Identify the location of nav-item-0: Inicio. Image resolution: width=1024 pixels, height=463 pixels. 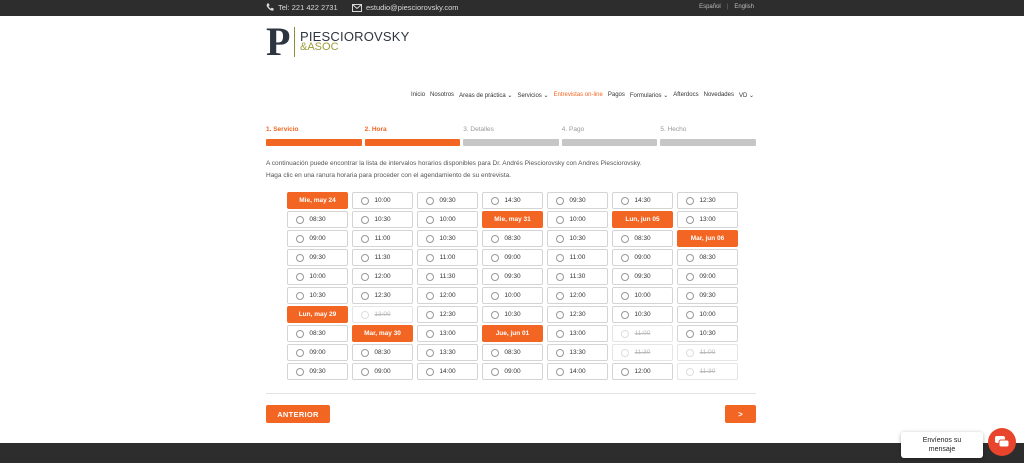
(418, 95).